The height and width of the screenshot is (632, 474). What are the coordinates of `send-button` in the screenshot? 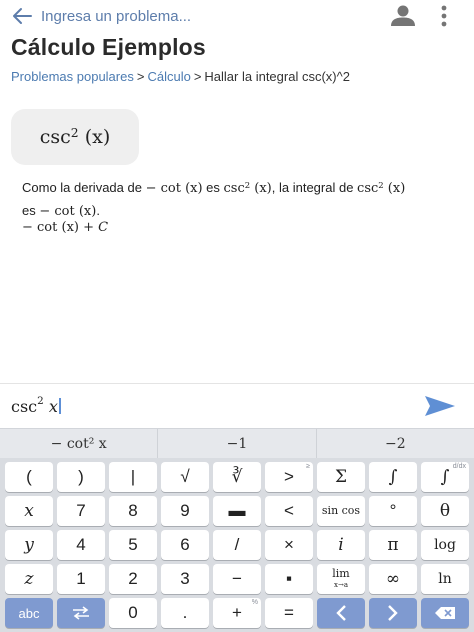 It's located at (440, 406).